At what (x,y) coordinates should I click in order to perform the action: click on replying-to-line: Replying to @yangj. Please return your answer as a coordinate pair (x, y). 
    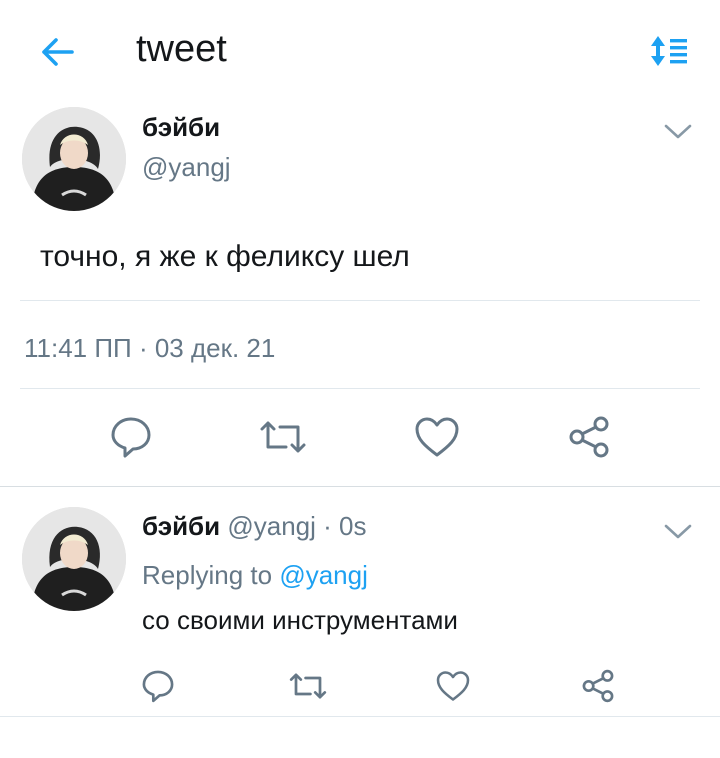
    Looking at the image, I should click on (255, 575).